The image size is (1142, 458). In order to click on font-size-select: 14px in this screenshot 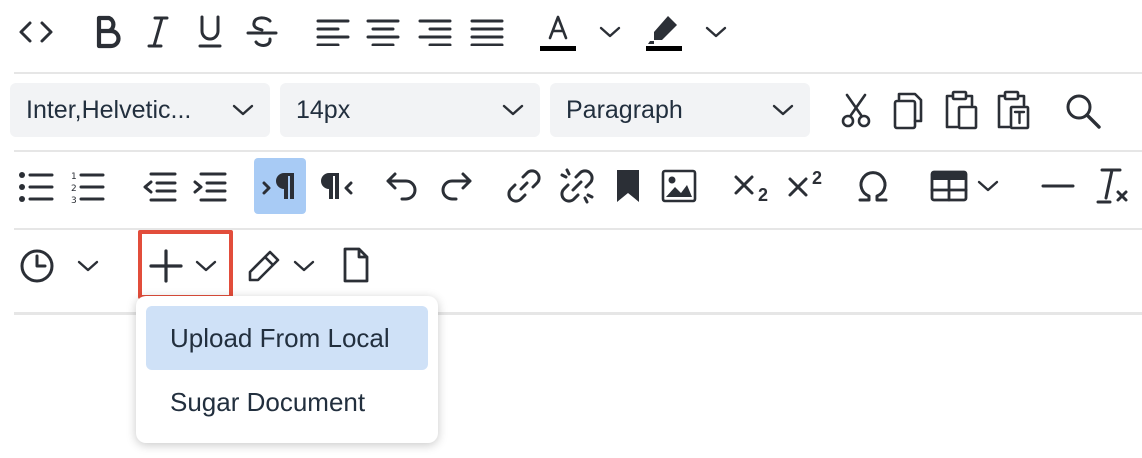, I will do `click(410, 110)`.